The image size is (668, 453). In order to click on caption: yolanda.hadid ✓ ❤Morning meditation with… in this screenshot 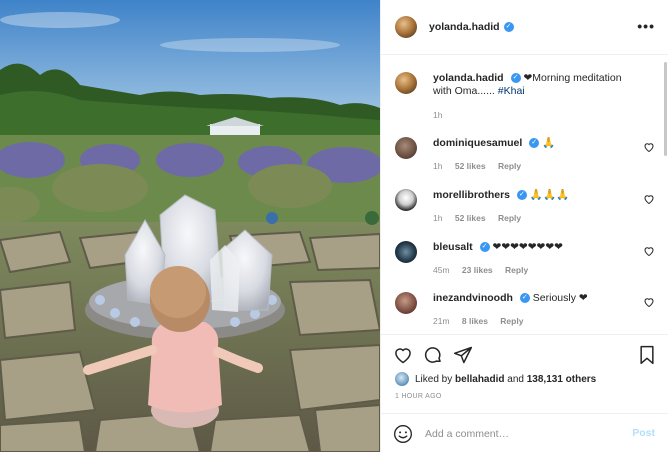, I will do `click(525, 97)`.